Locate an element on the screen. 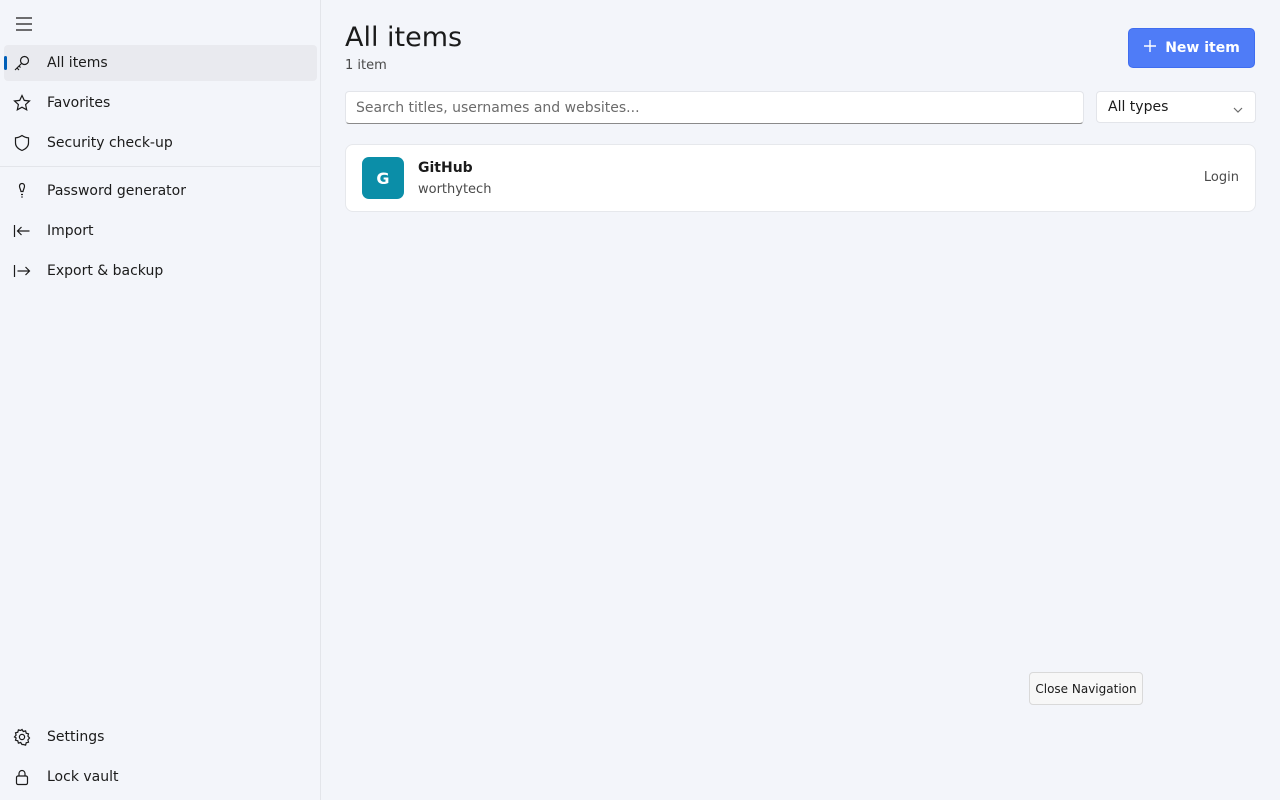  shield-icon is located at coordinates (22, 143).